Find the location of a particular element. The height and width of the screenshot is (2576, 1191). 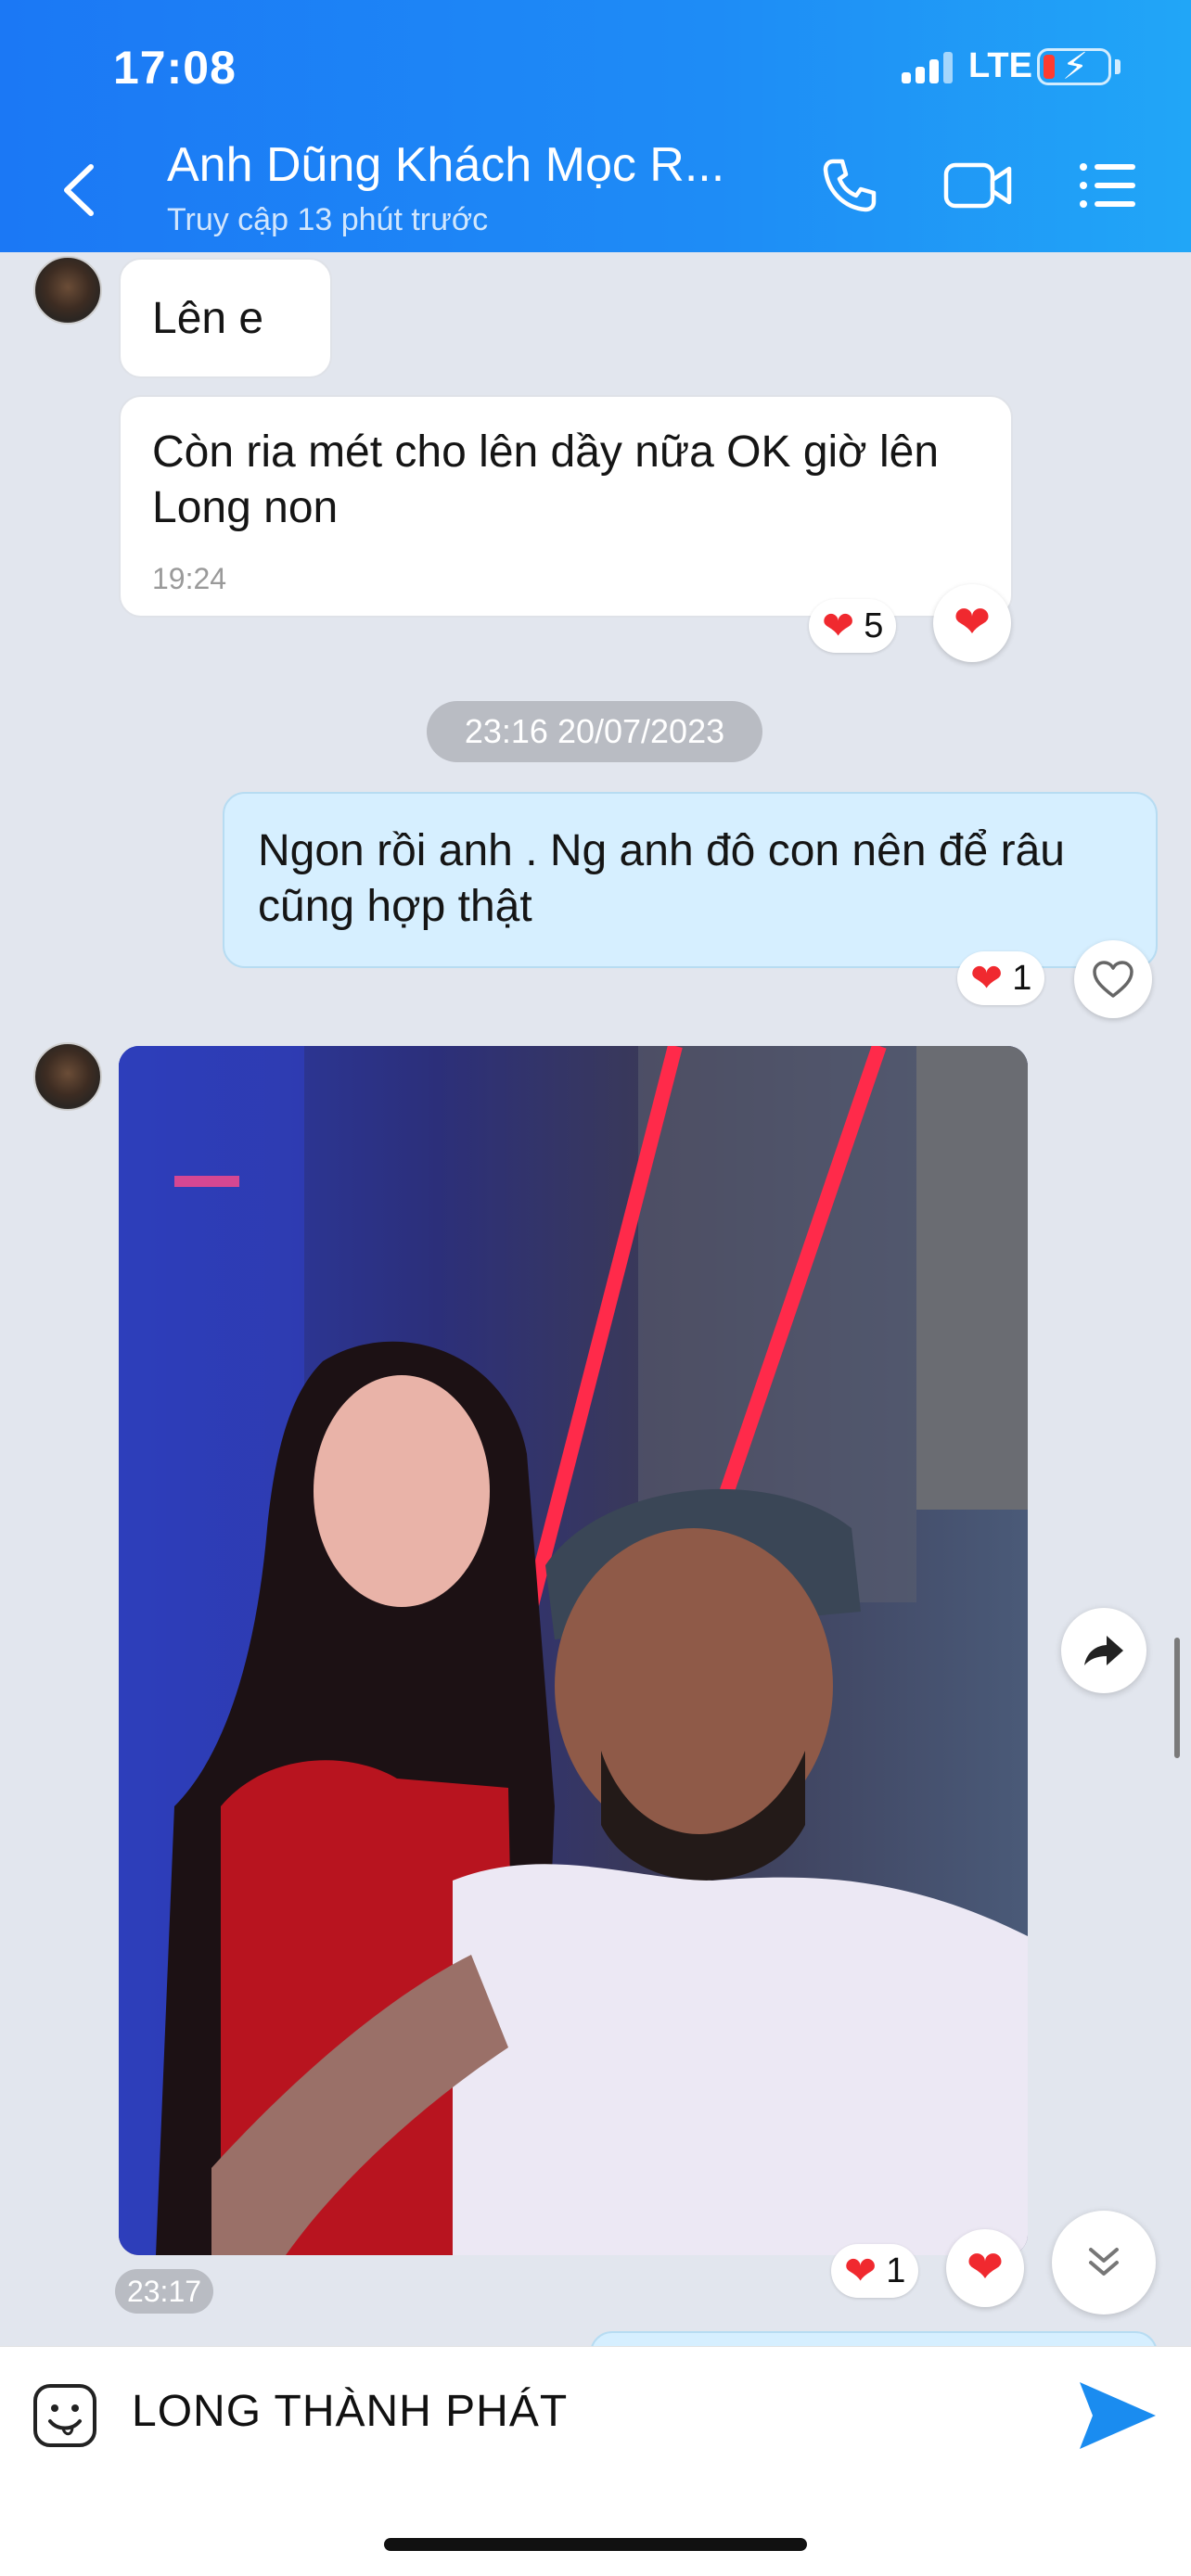

react-button is located at coordinates (1113, 979).